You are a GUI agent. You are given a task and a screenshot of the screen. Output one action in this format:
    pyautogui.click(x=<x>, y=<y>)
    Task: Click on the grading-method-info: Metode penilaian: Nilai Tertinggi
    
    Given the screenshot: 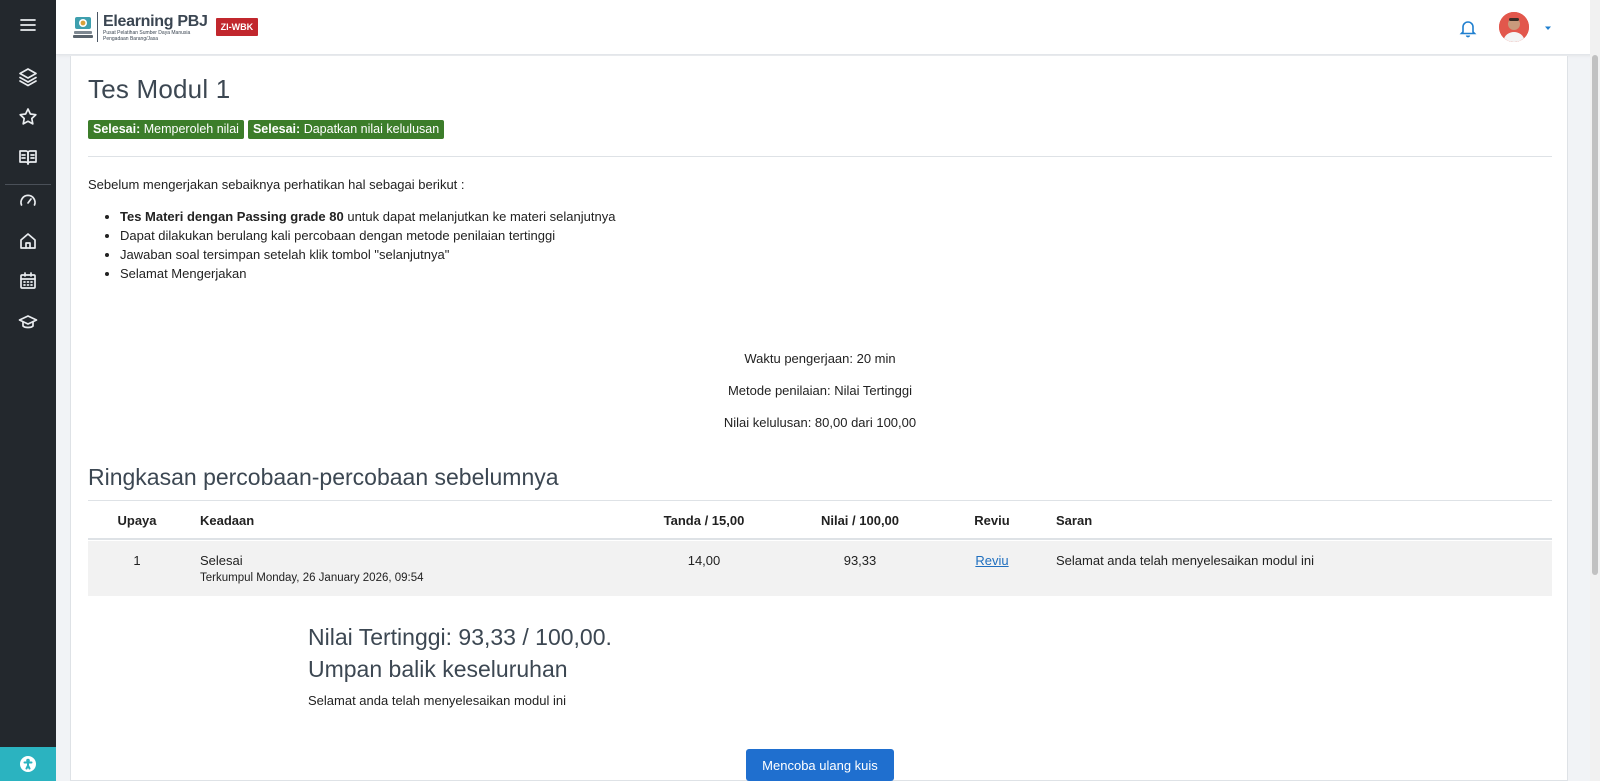 What is the action you would take?
    pyautogui.click(x=820, y=390)
    